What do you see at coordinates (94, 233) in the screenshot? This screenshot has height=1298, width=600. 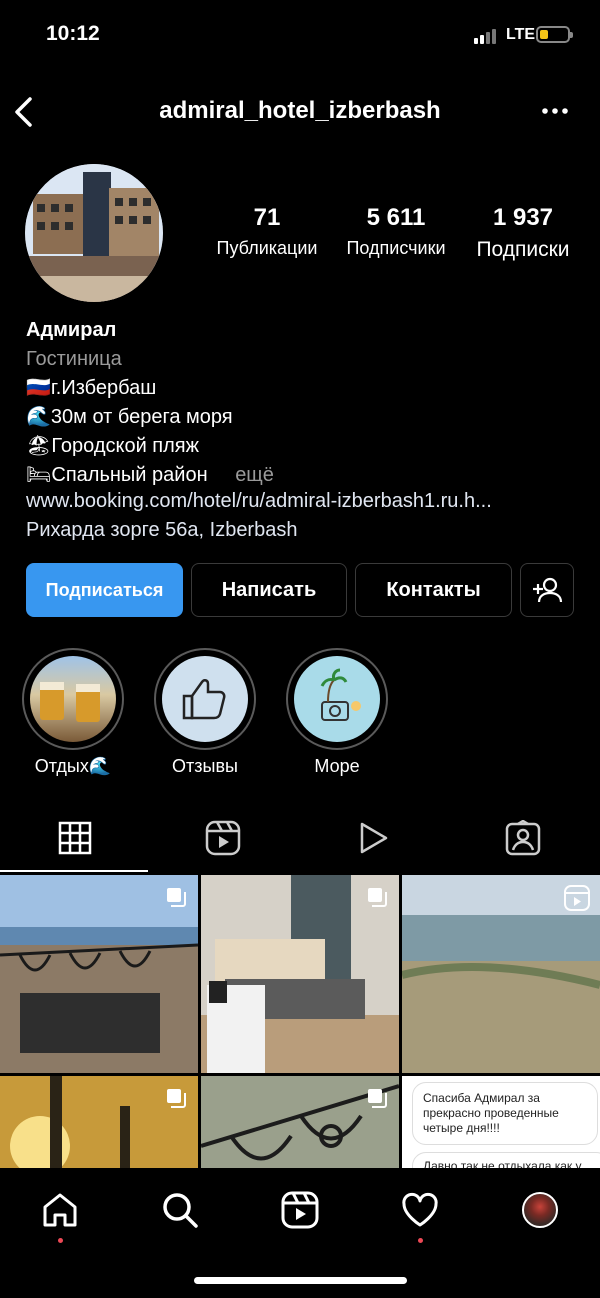 I see `profile-avatar` at bounding box center [94, 233].